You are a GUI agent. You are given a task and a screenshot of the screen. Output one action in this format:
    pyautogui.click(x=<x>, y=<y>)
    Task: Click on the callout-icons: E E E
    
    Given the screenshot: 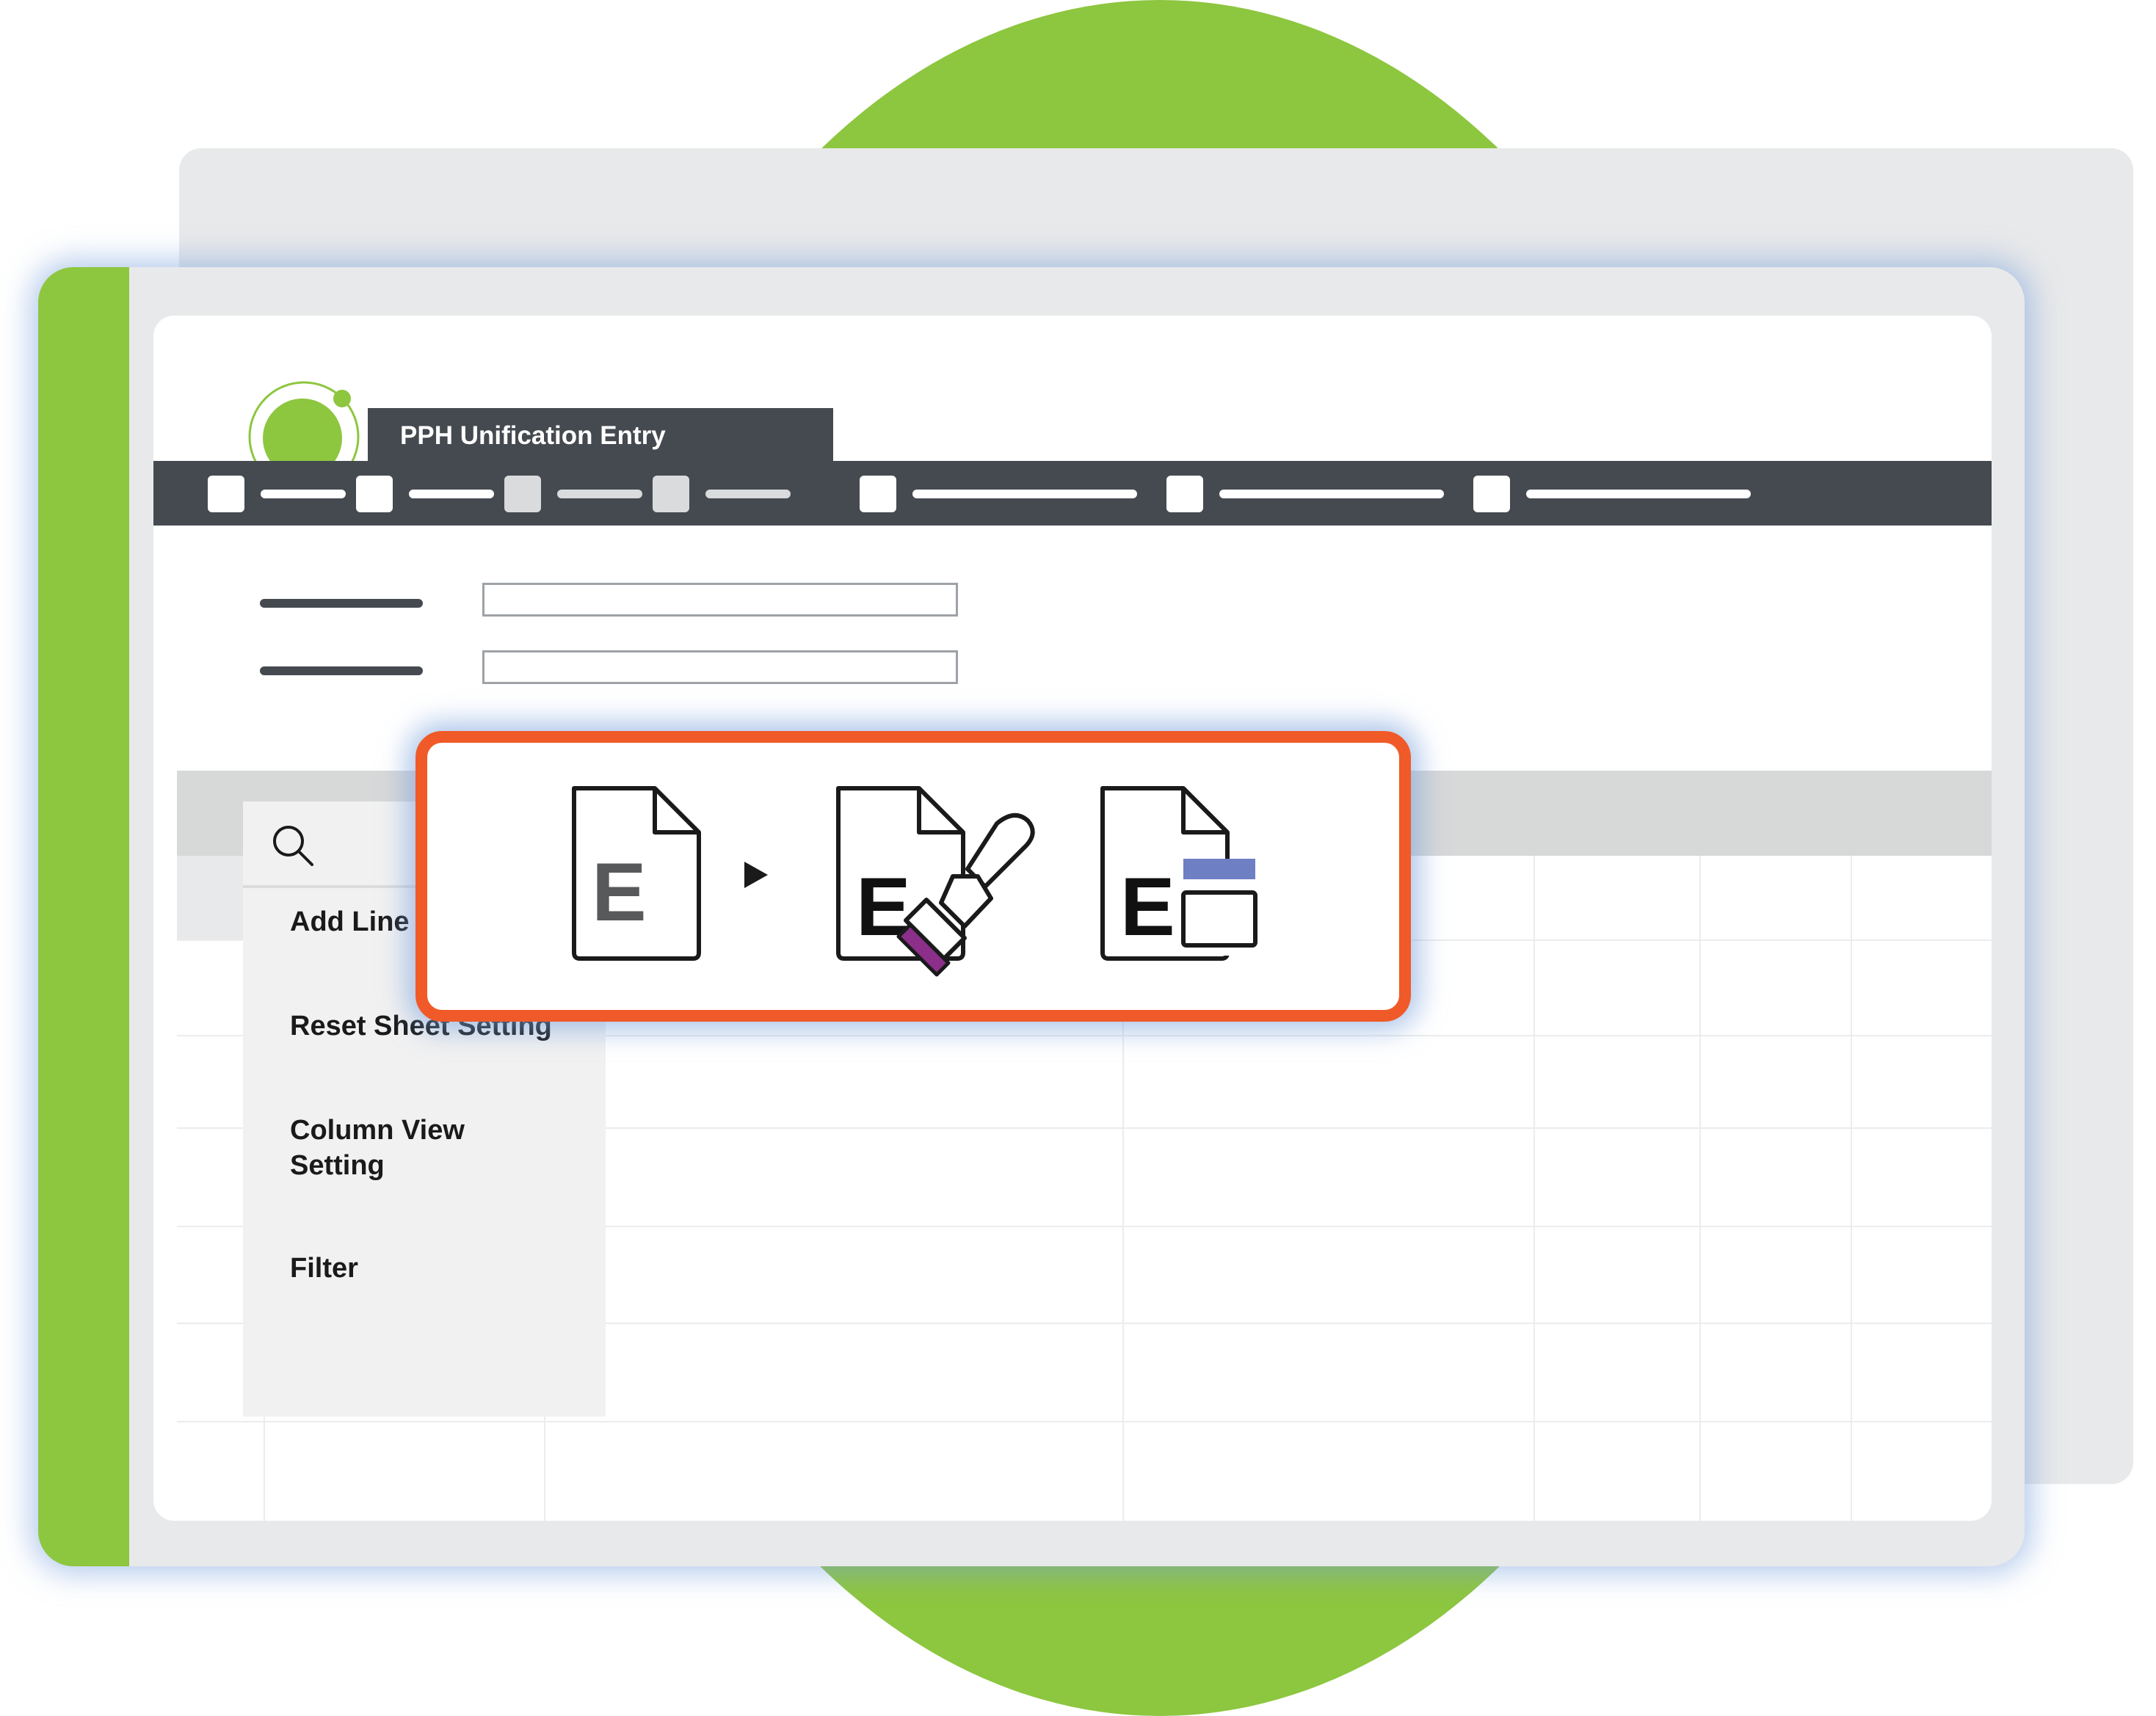 What is the action you would take?
    pyautogui.click(x=914, y=882)
    